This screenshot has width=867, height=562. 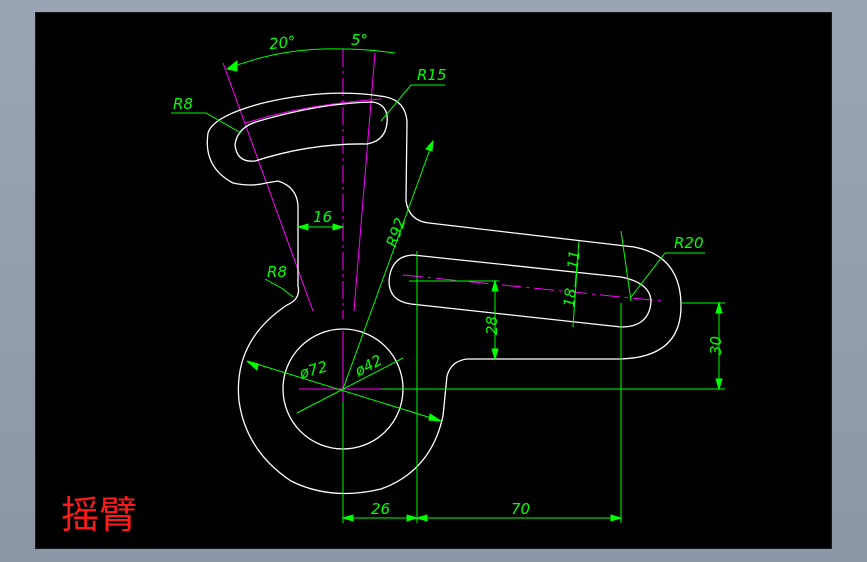 What do you see at coordinates (285, 59) in the screenshot?
I see `dim-arc-20deg` at bounding box center [285, 59].